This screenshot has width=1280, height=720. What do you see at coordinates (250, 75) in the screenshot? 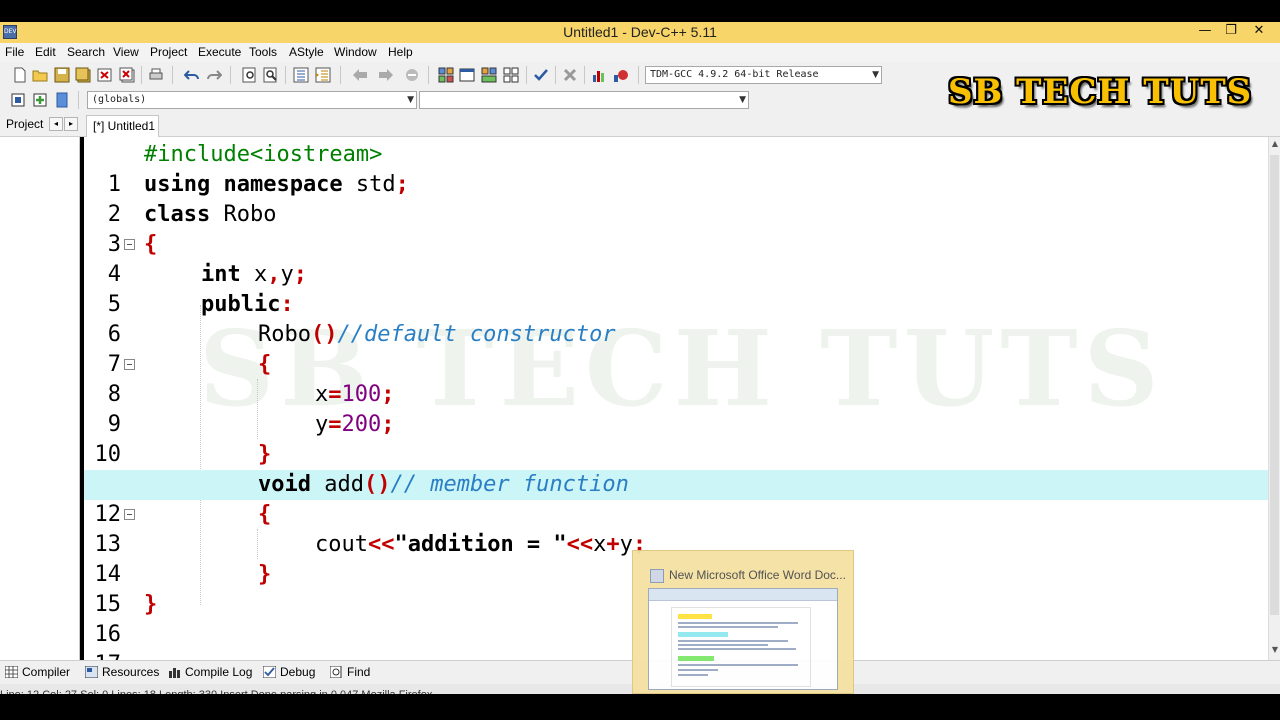
I see `find-icon` at bounding box center [250, 75].